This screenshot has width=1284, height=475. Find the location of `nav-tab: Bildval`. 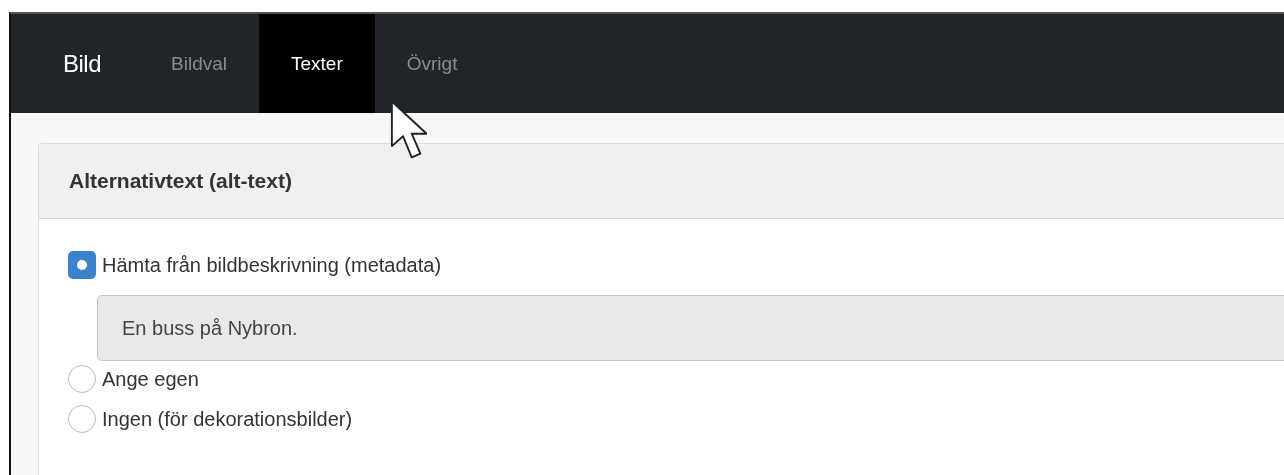

nav-tab: Bildval is located at coordinates (199, 63).